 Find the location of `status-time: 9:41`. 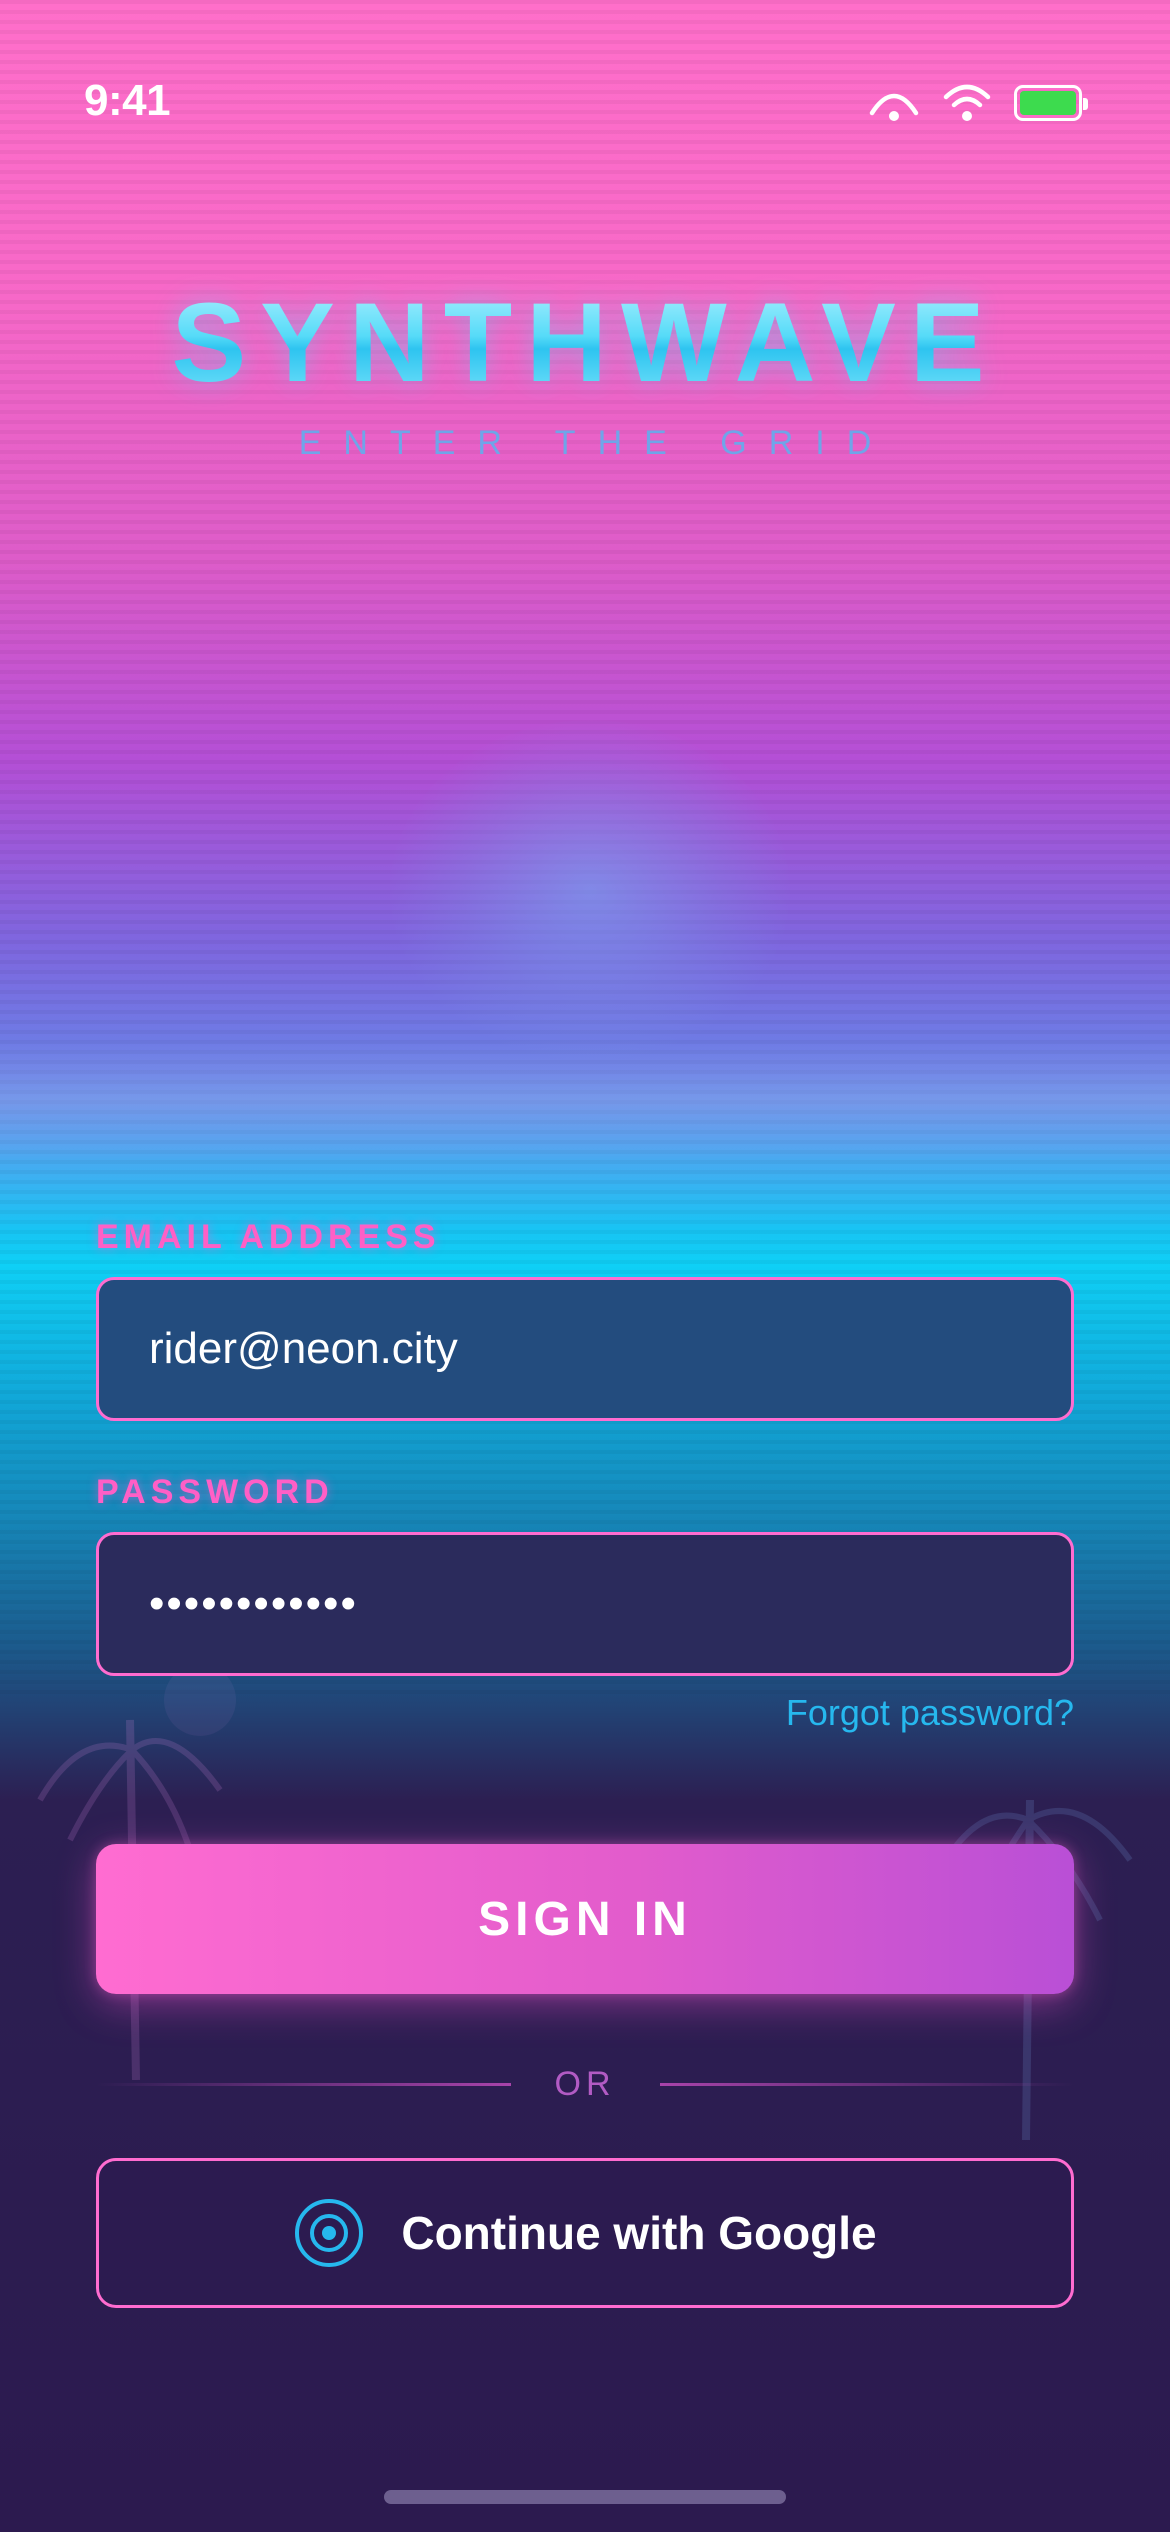

status-time: 9:41 is located at coordinates (127, 100).